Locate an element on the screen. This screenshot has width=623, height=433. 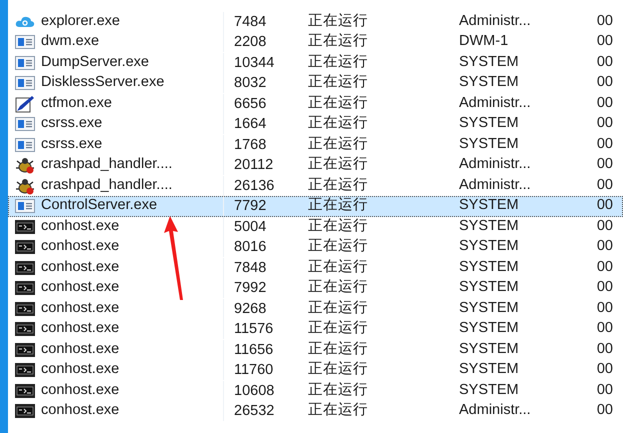
pid: 7992 is located at coordinates (261, 288).